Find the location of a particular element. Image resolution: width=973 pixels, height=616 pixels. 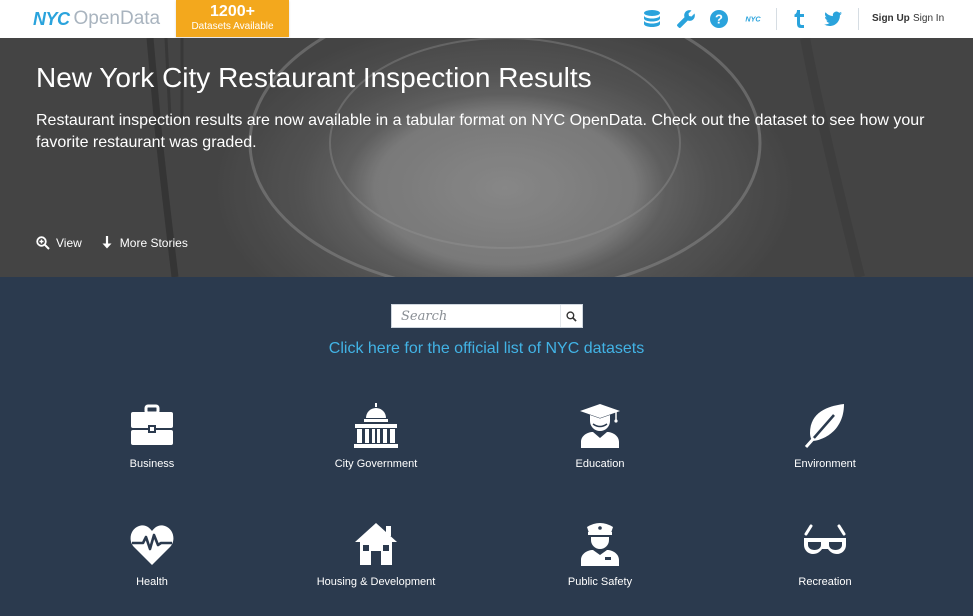

category-label: Business is located at coordinates (152, 464).